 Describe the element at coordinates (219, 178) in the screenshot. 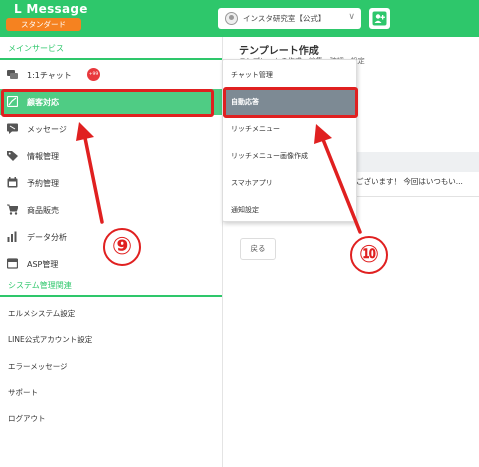

I see `annotation-arrows` at that location.